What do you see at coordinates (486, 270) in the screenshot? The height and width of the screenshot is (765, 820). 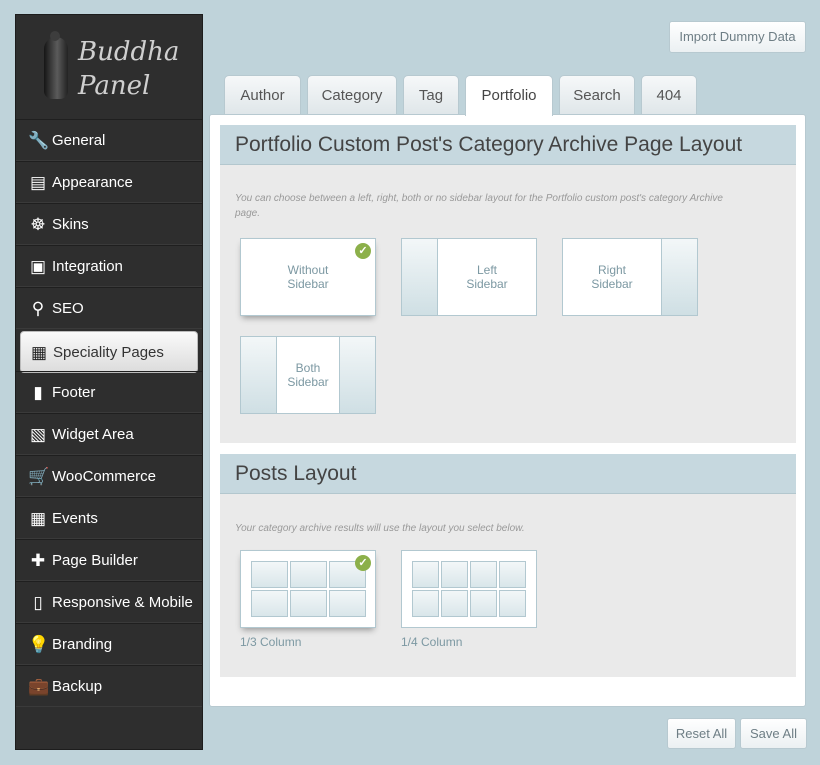 I see `option-label-line1: Left` at bounding box center [486, 270].